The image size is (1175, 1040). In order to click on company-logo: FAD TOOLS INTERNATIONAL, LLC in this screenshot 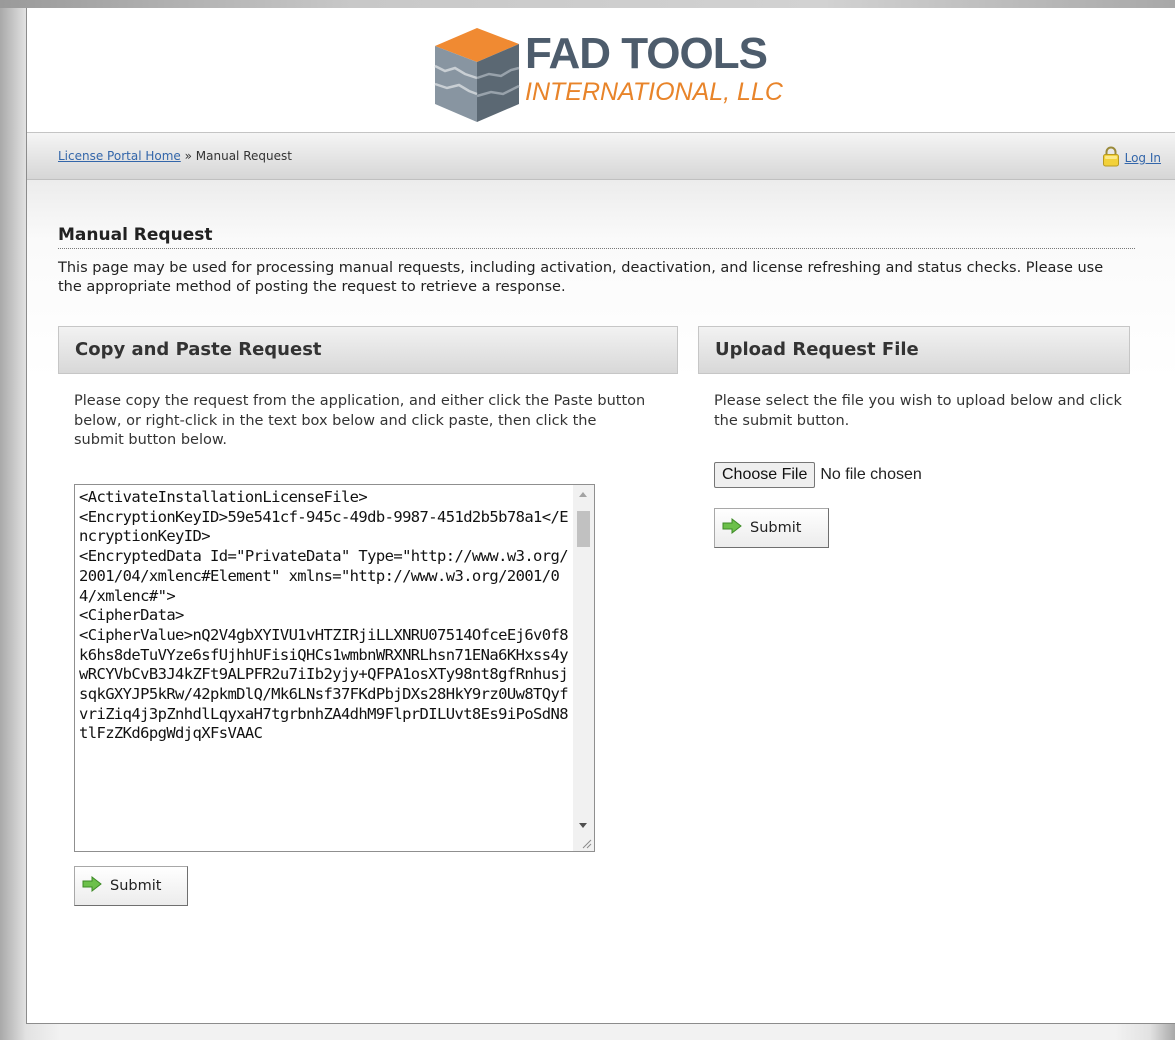, I will do `click(608, 73)`.